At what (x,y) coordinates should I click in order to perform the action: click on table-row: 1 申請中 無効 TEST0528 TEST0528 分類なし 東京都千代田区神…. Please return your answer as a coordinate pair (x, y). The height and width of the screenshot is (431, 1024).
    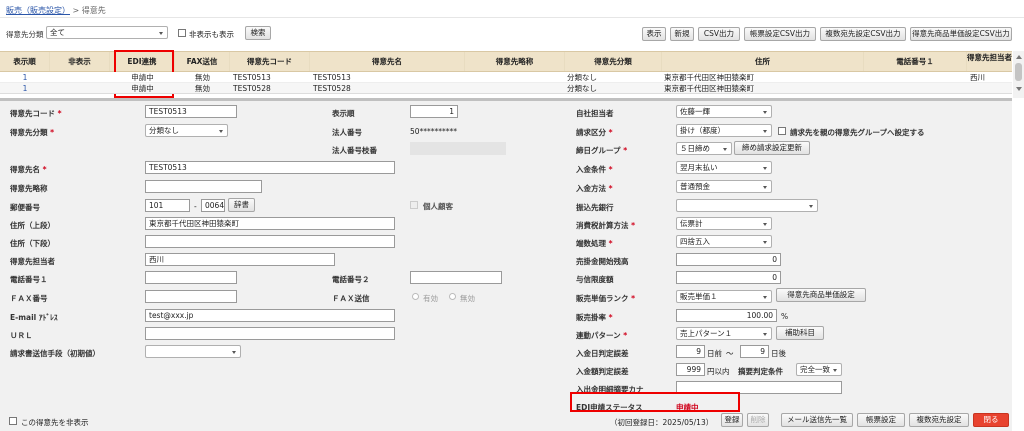
    Looking at the image, I should click on (506, 88).